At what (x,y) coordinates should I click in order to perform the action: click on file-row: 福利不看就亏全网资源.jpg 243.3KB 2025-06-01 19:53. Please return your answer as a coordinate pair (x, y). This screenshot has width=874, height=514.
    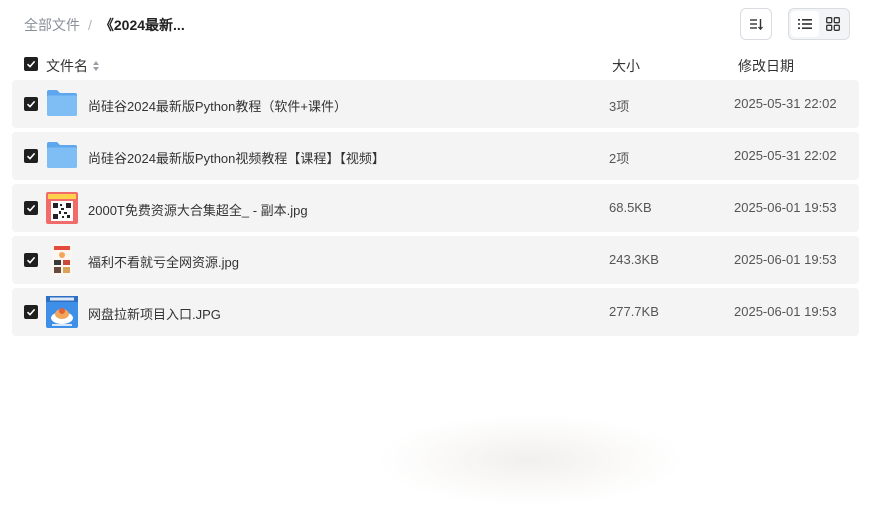
    Looking at the image, I should click on (435, 260).